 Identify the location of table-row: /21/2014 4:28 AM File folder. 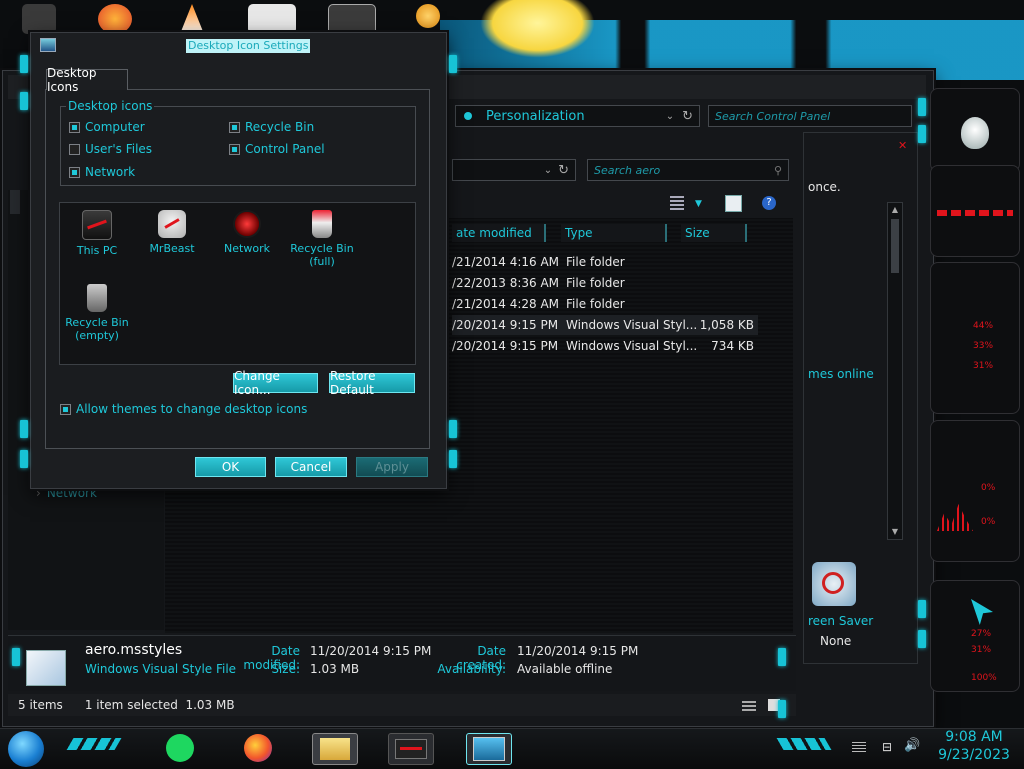
(605, 304).